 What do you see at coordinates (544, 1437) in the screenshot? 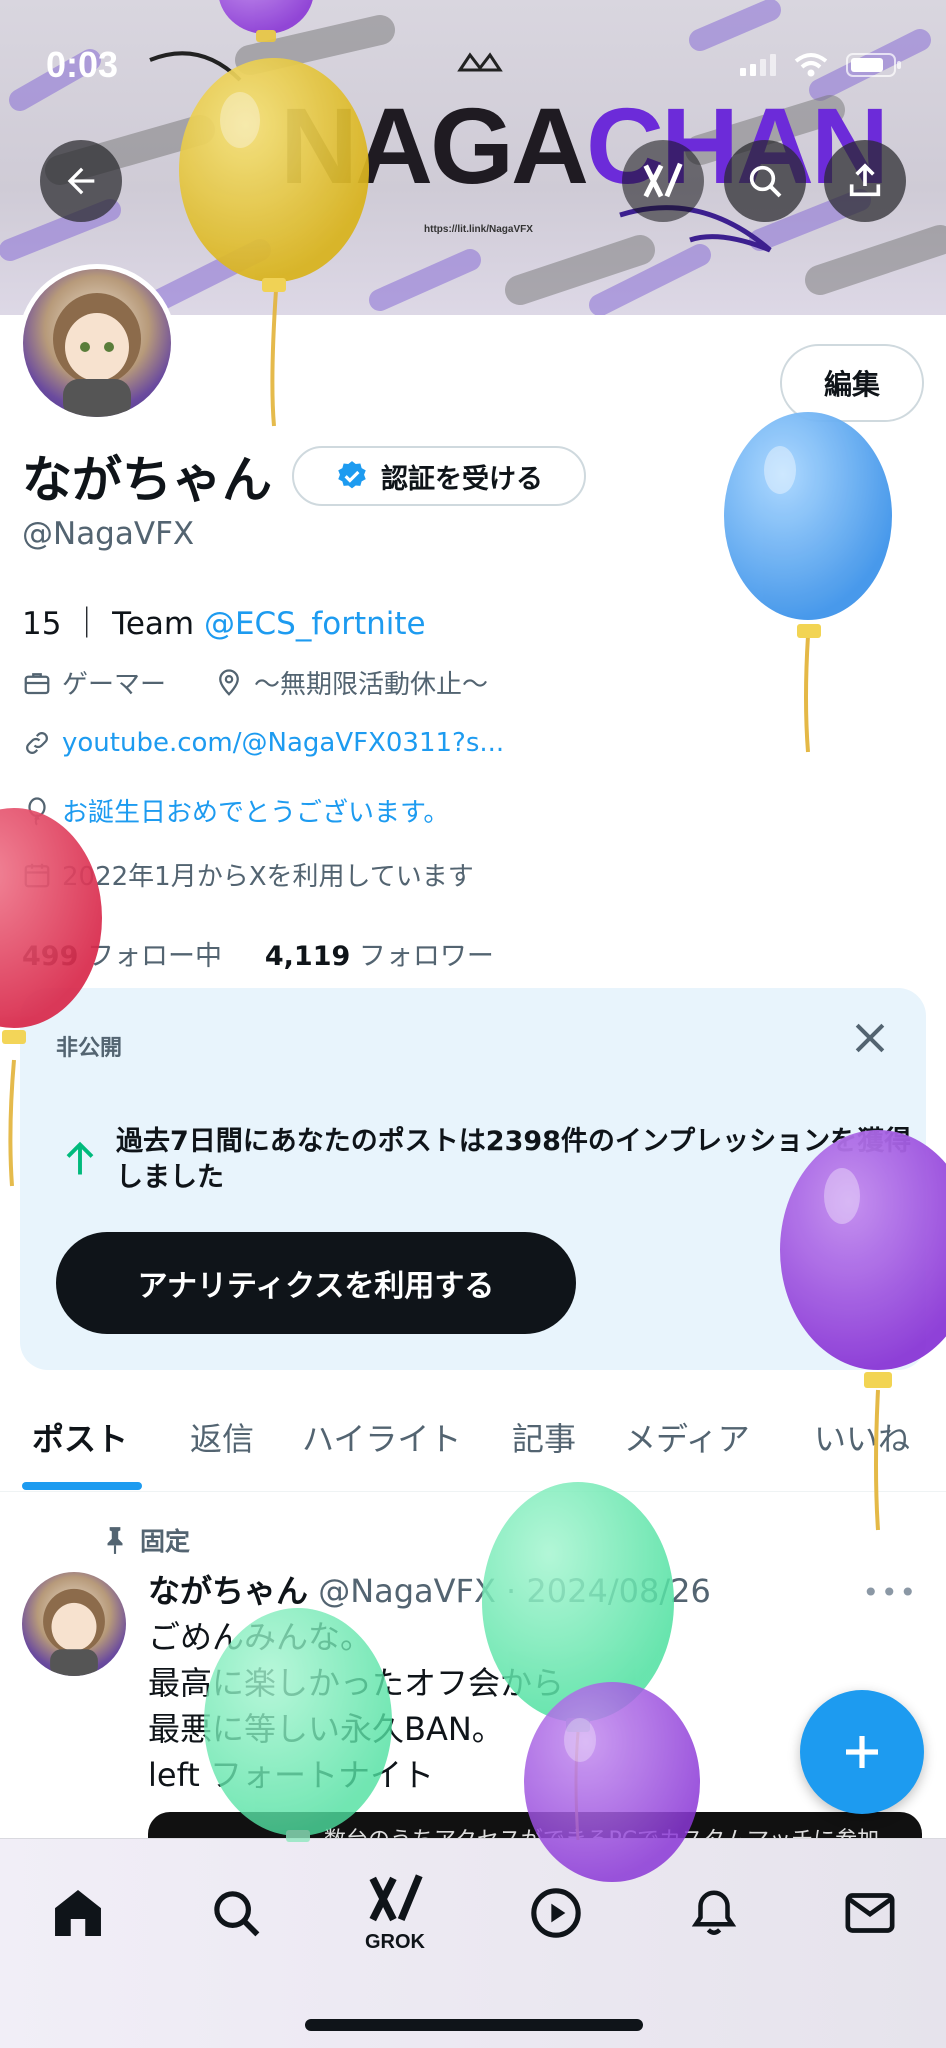
I see `tab-articles: 記事` at bounding box center [544, 1437].